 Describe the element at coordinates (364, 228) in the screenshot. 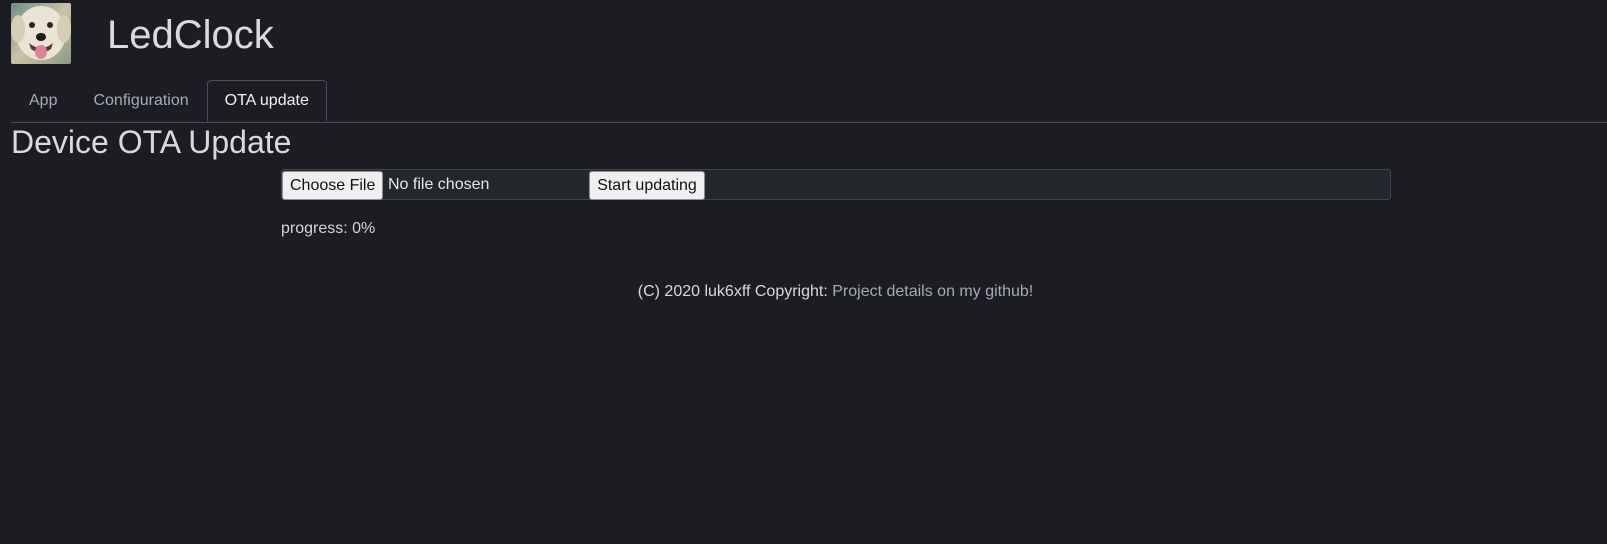

I see `progress-value: 0%` at that location.